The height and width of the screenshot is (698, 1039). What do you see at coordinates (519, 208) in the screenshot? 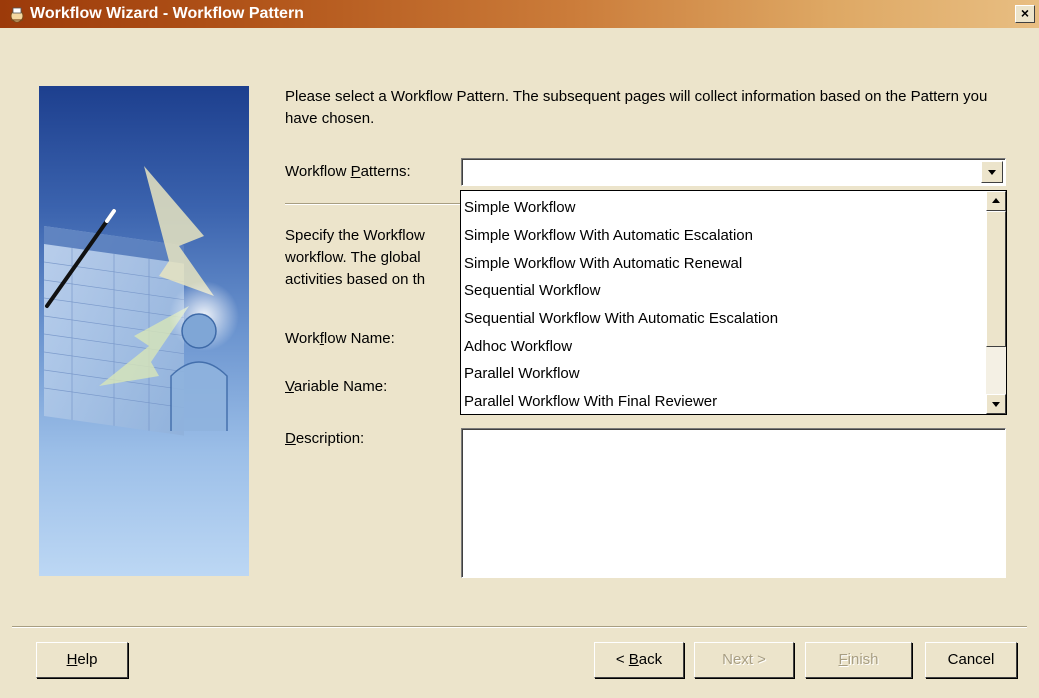
I see `dropdown-option: Simple Workflow` at bounding box center [519, 208].